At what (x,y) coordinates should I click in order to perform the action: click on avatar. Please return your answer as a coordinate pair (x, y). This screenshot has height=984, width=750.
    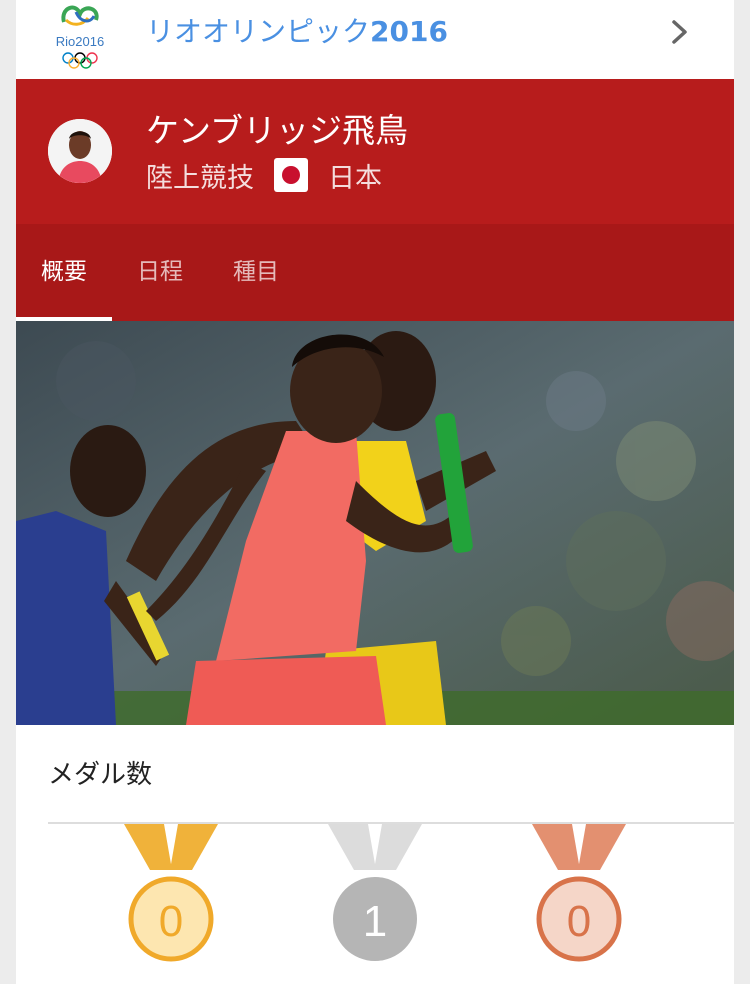
    Looking at the image, I should click on (80, 151).